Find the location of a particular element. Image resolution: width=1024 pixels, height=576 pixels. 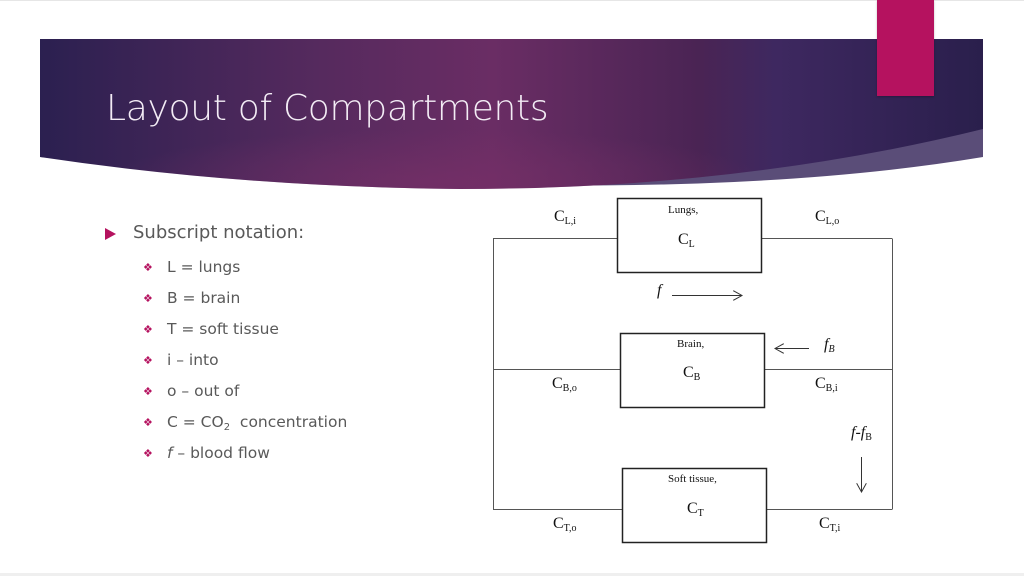

soft-tissue-symbol: CT is located at coordinates (695, 509).